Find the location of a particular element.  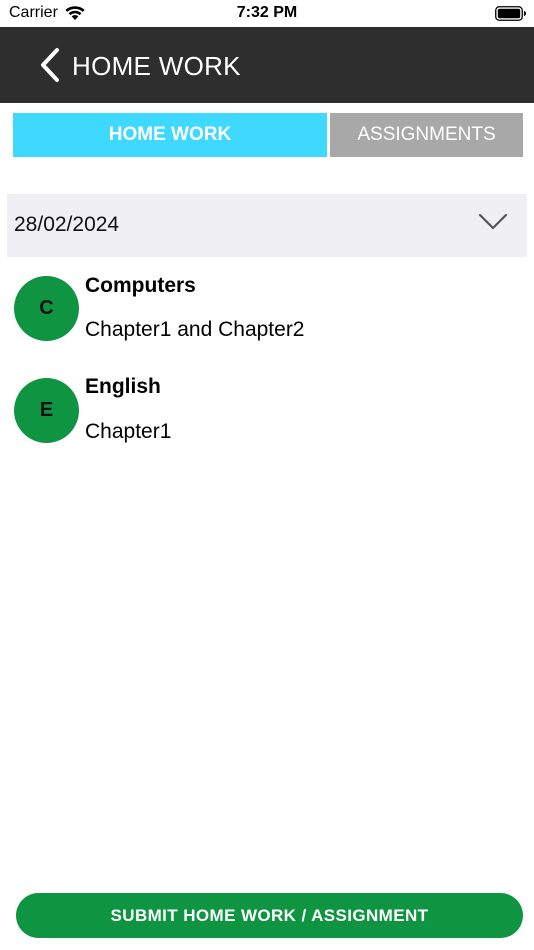

avatar-initial: E is located at coordinates (46, 410).